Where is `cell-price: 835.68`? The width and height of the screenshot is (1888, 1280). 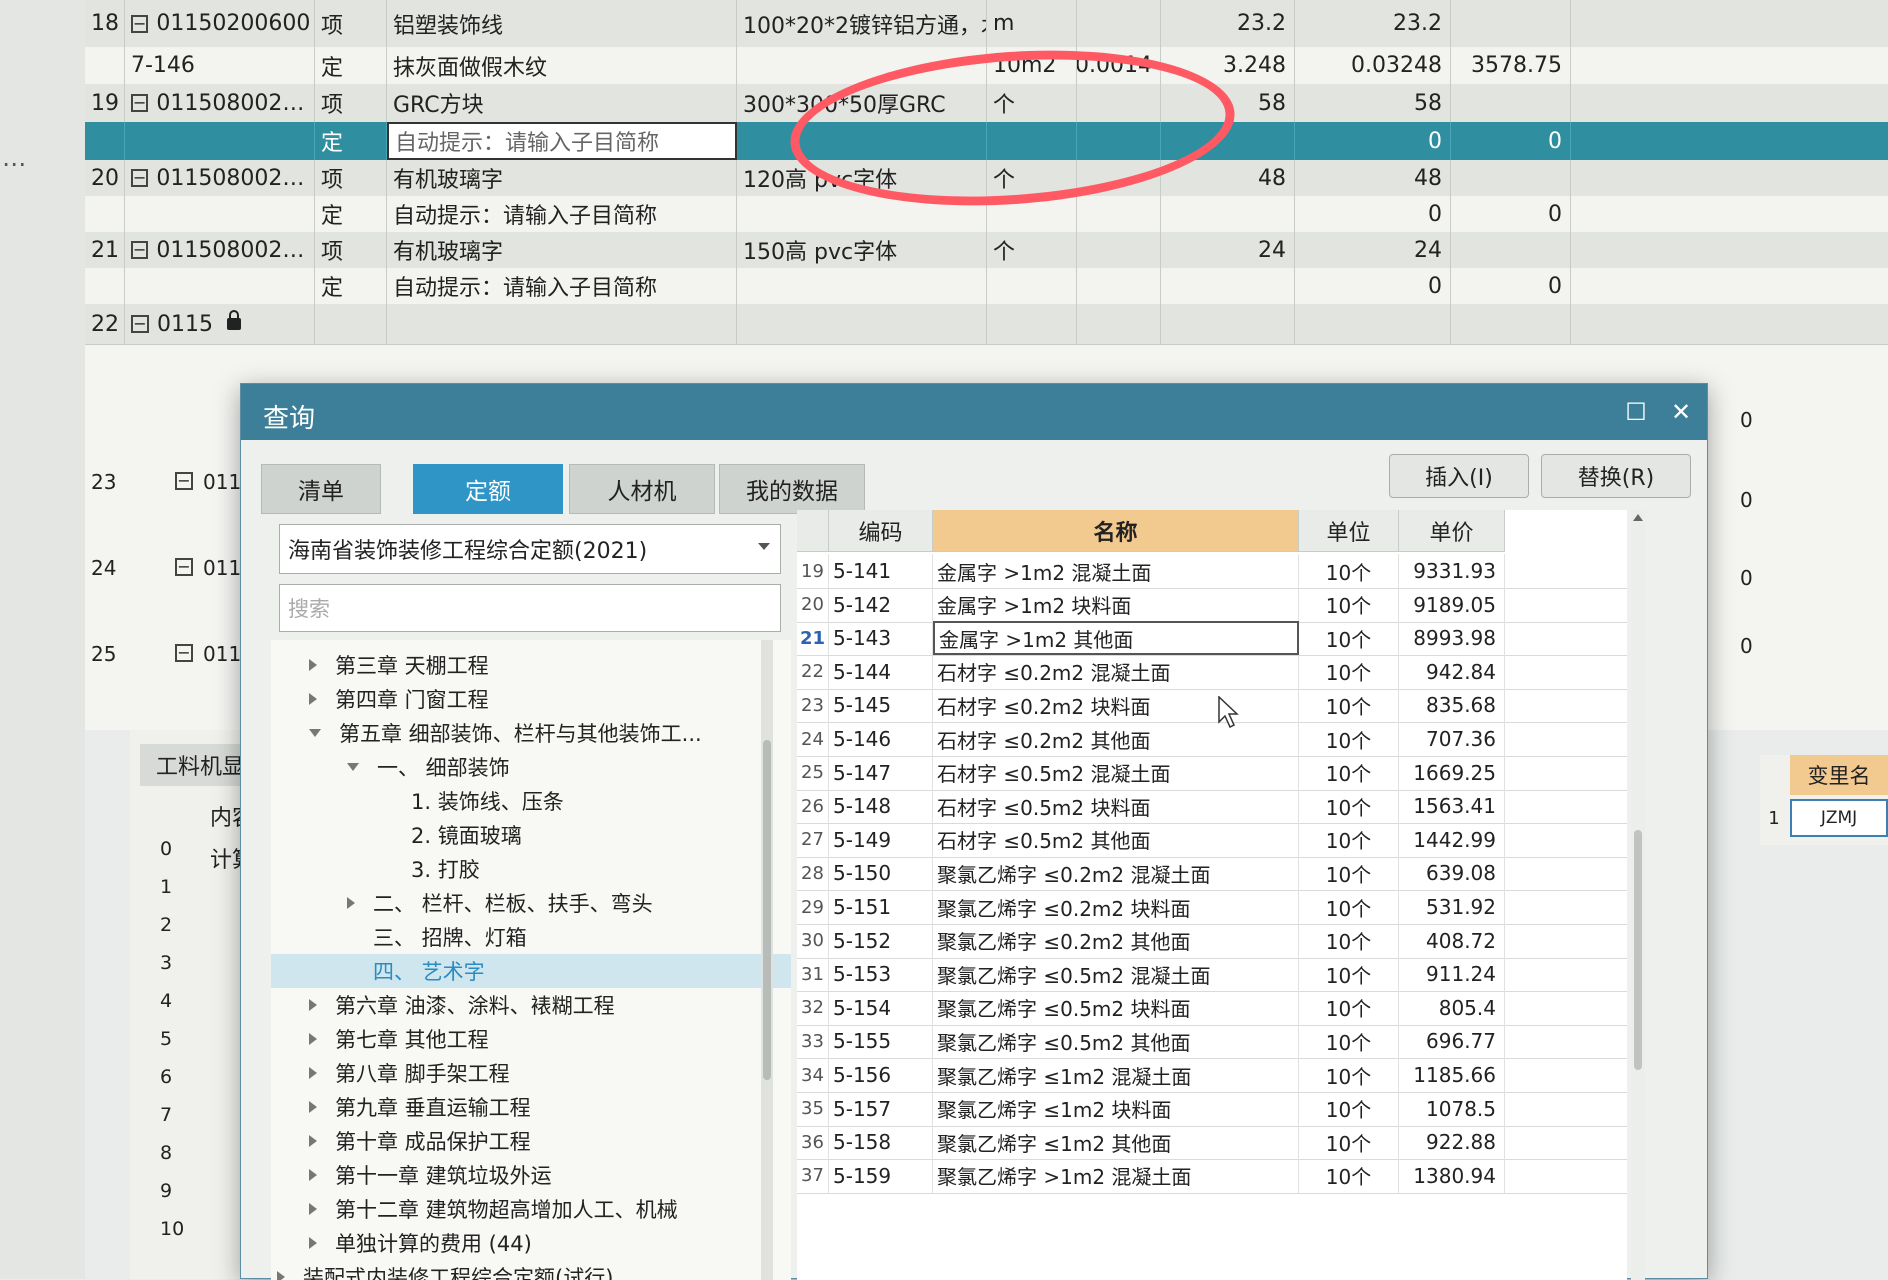
cell-price: 835.68 is located at coordinates (1452, 705).